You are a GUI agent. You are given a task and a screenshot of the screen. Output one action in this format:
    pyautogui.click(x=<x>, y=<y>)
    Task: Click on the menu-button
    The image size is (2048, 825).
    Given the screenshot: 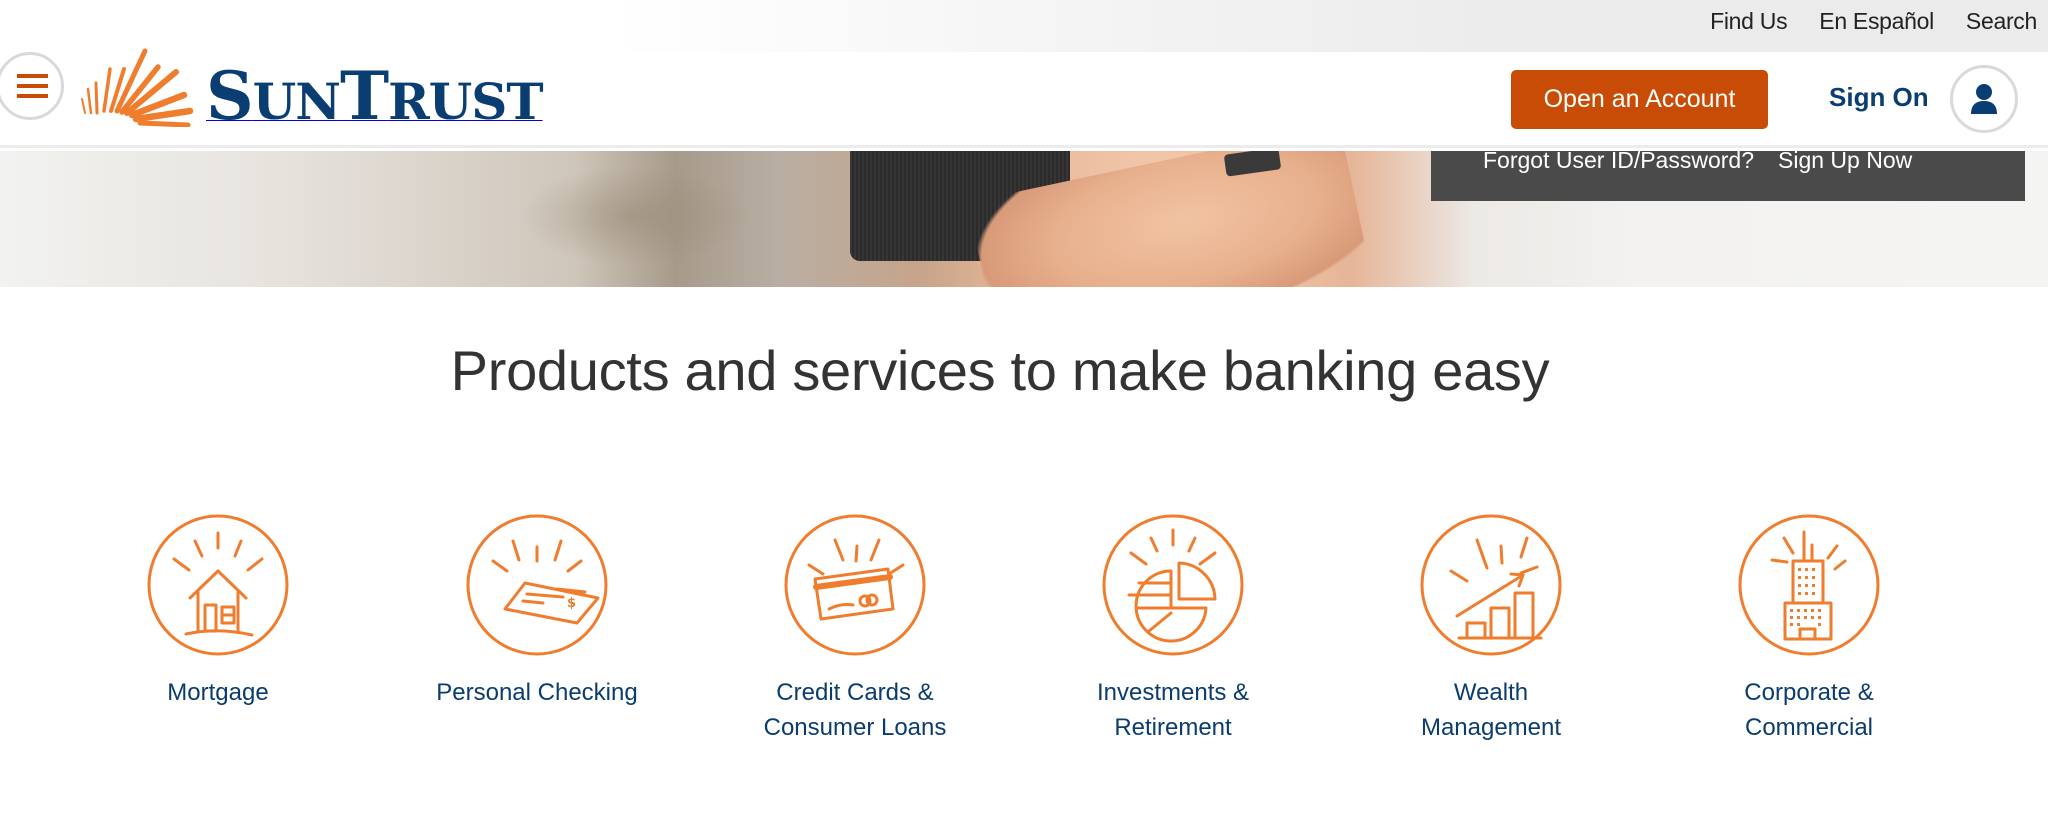 What is the action you would take?
    pyautogui.click(x=32, y=86)
    